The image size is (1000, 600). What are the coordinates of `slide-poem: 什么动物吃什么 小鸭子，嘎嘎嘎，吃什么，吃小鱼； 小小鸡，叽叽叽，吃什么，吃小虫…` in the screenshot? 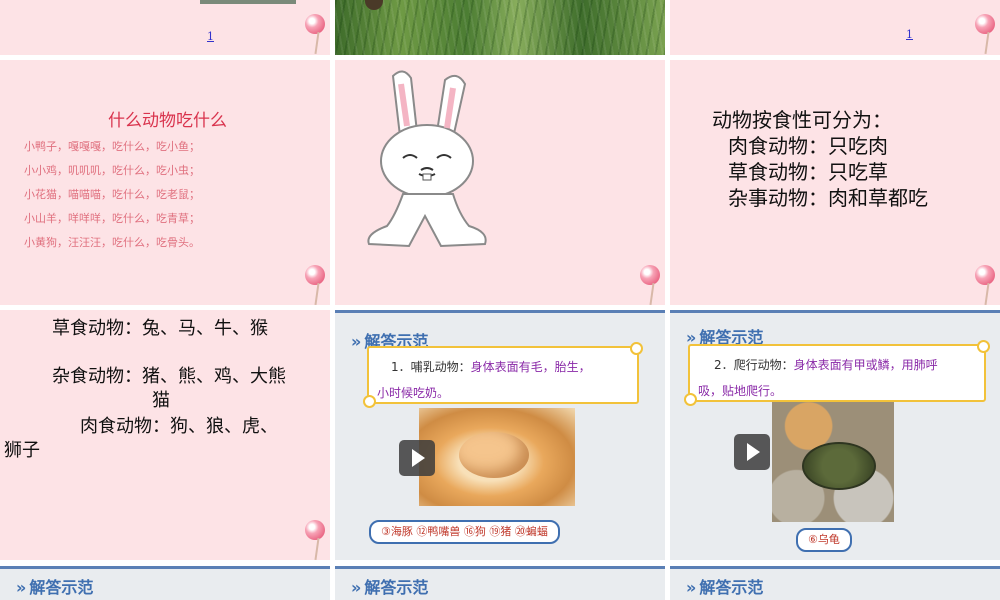 It's located at (165, 182).